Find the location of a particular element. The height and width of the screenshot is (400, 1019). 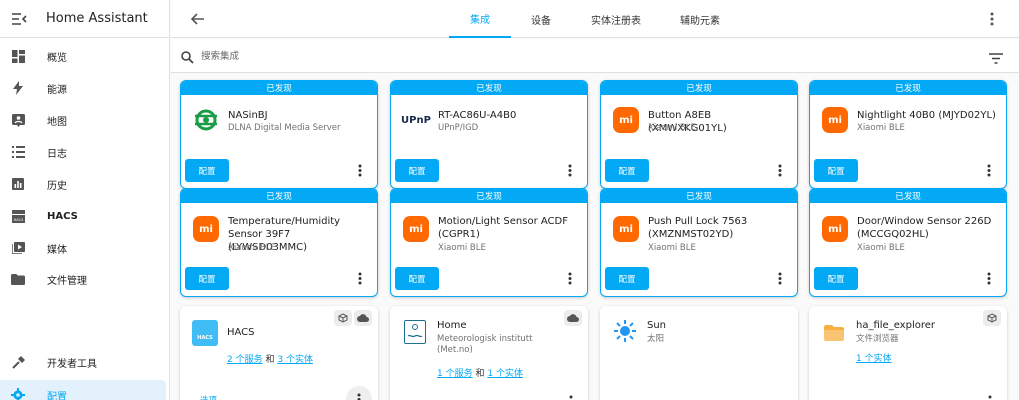

services-link: 2 个服务 is located at coordinates (245, 360).